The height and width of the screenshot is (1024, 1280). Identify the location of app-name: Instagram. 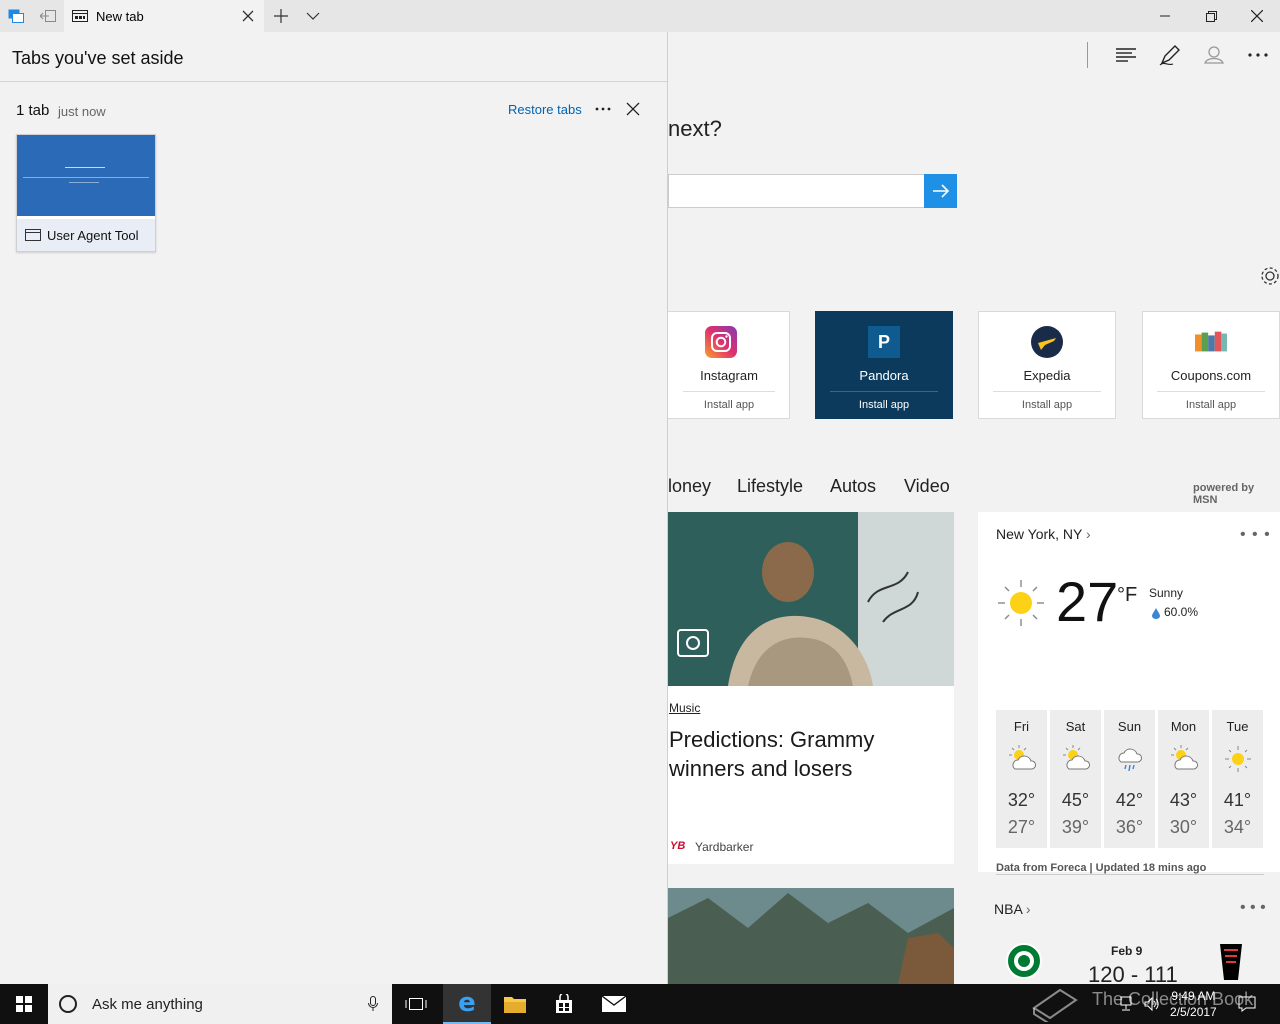
(729, 375).